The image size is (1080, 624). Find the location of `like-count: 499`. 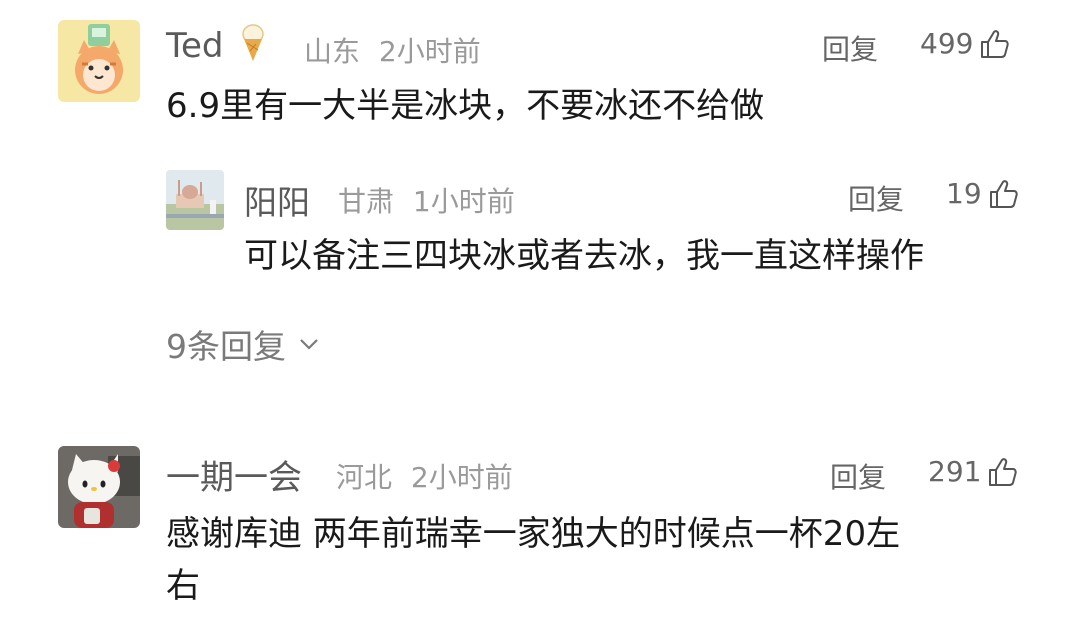

like-count: 499 is located at coordinates (947, 43).